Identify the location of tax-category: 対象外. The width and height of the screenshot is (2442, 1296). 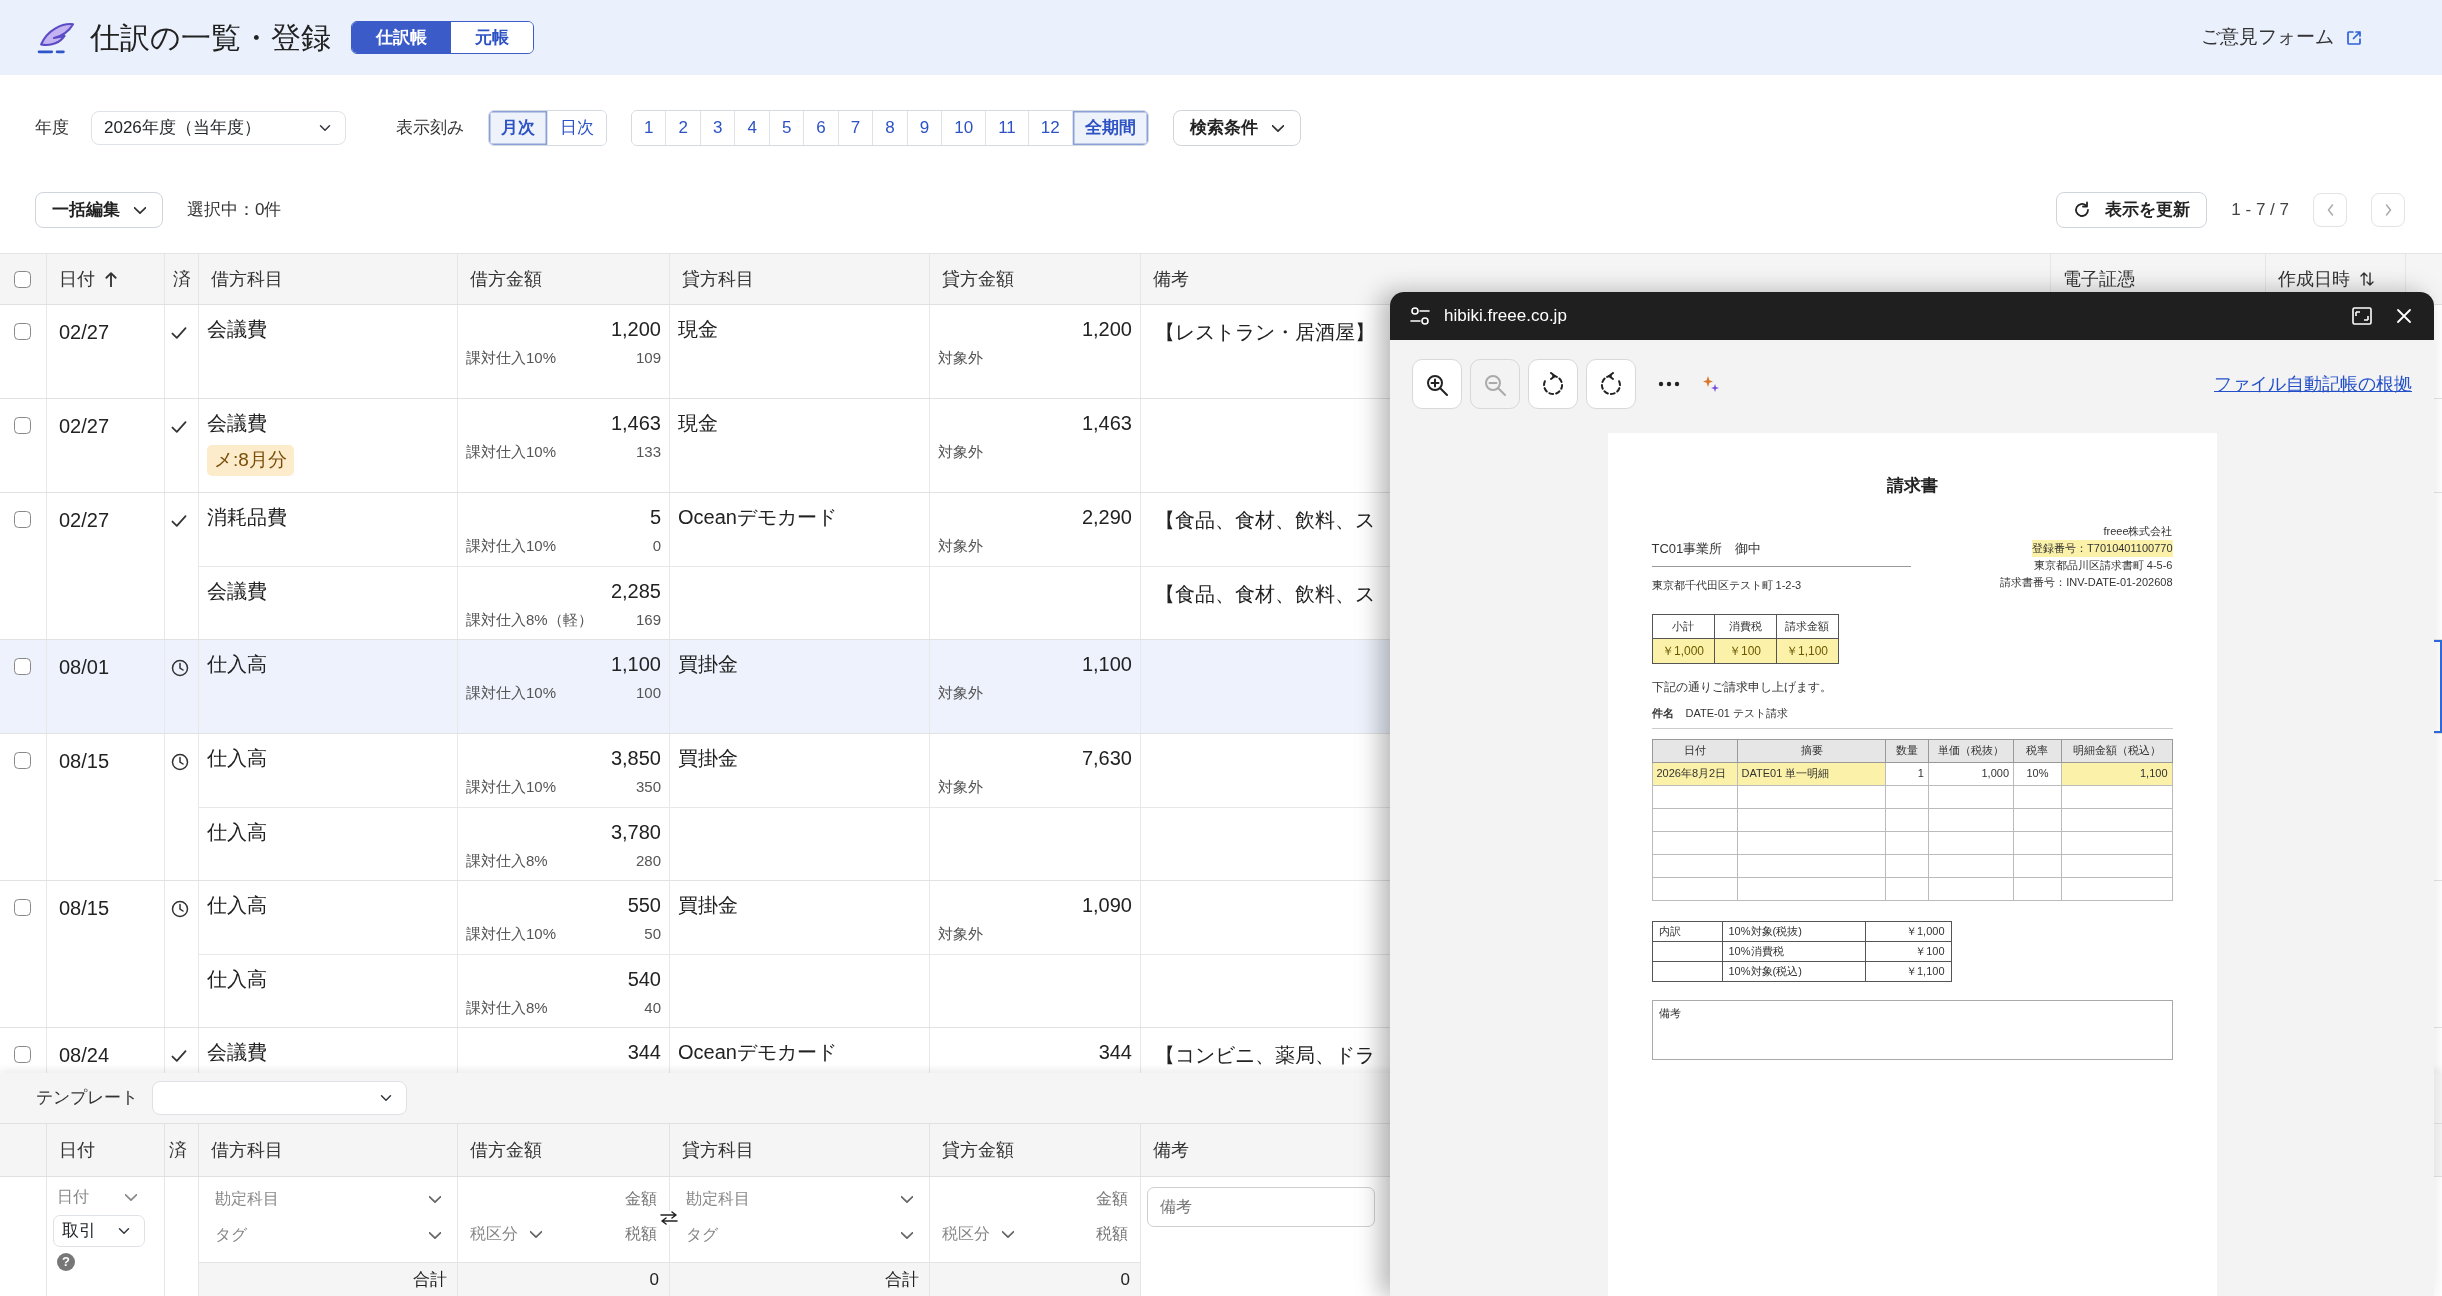
(960, 934).